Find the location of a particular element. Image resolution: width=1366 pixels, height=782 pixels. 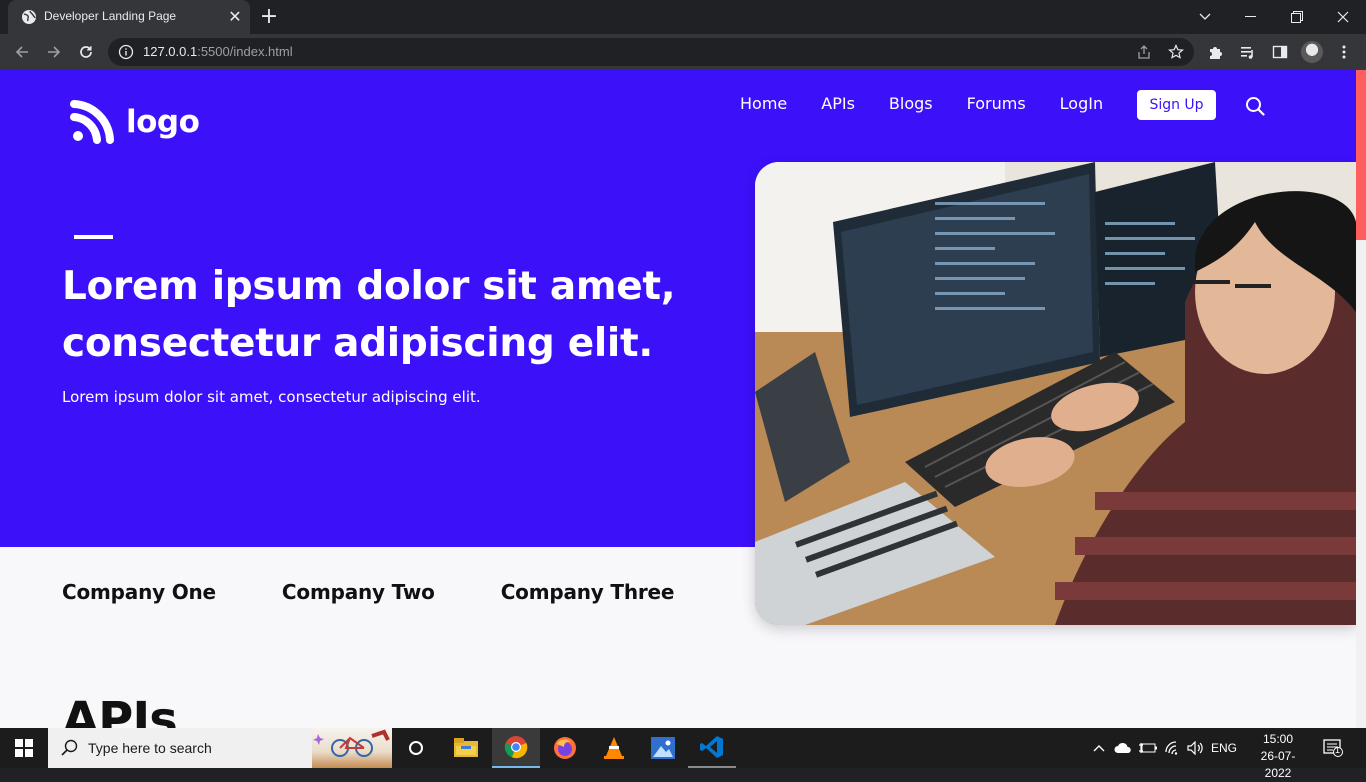

reload-icon is located at coordinates (86, 52).